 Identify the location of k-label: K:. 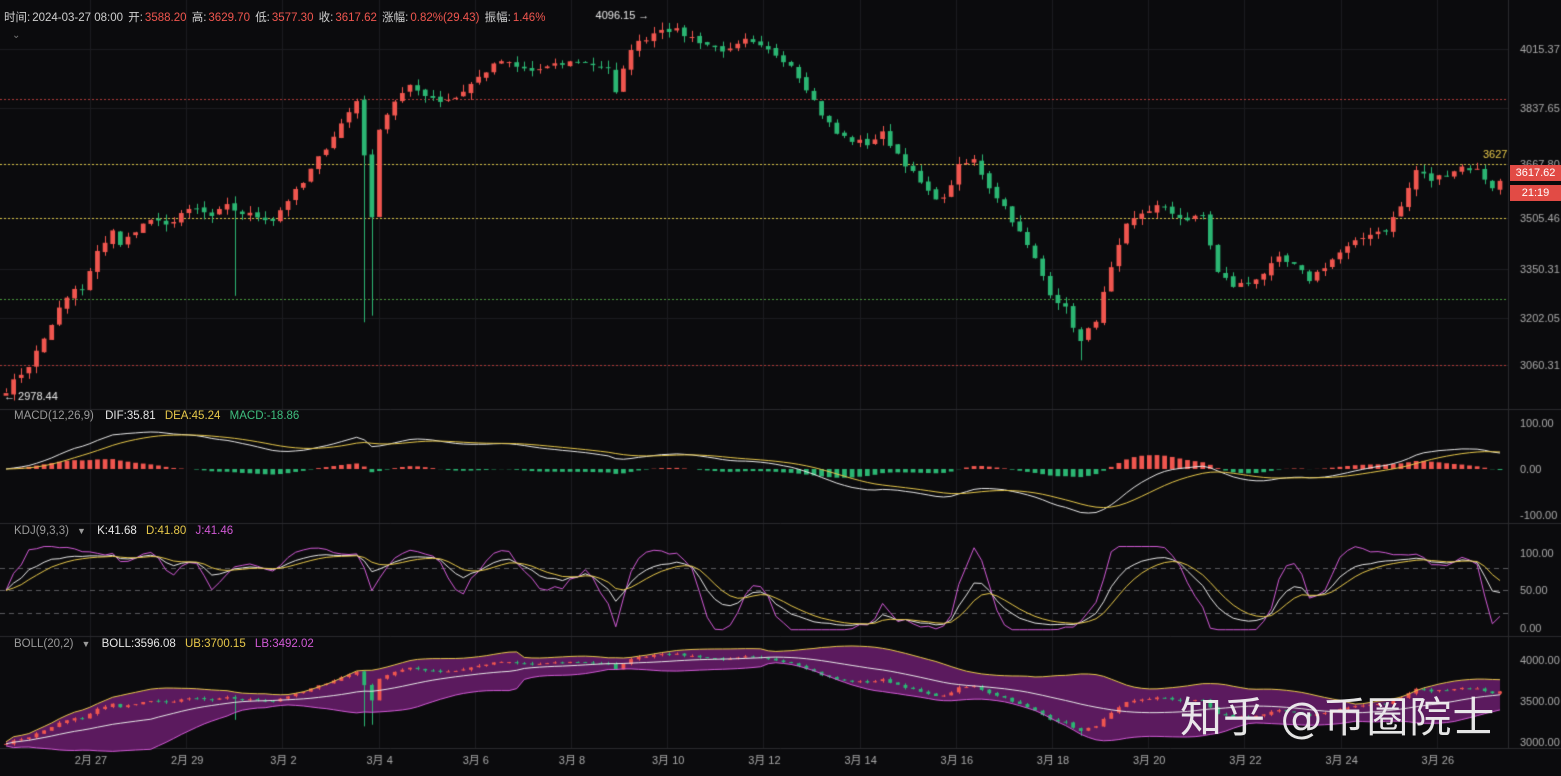
(102, 531).